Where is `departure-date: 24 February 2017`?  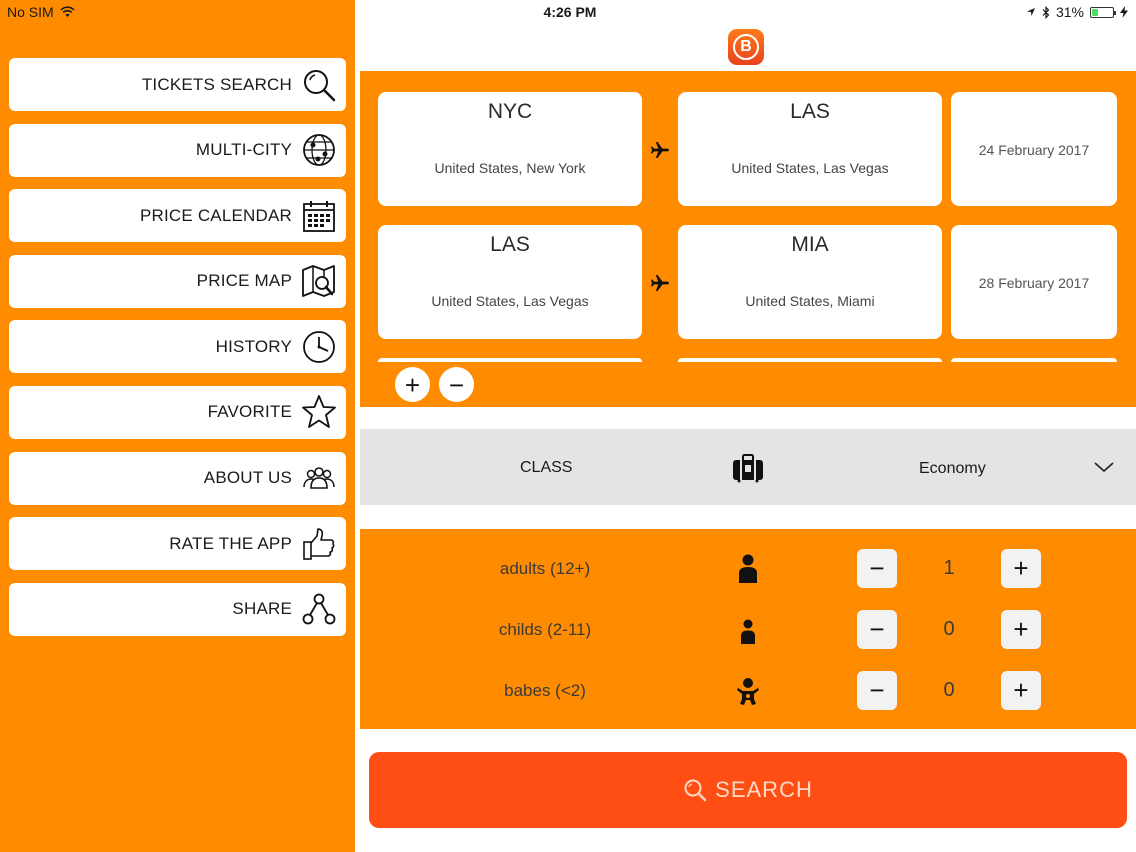
departure-date: 24 February 2017 is located at coordinates (1034, 150).